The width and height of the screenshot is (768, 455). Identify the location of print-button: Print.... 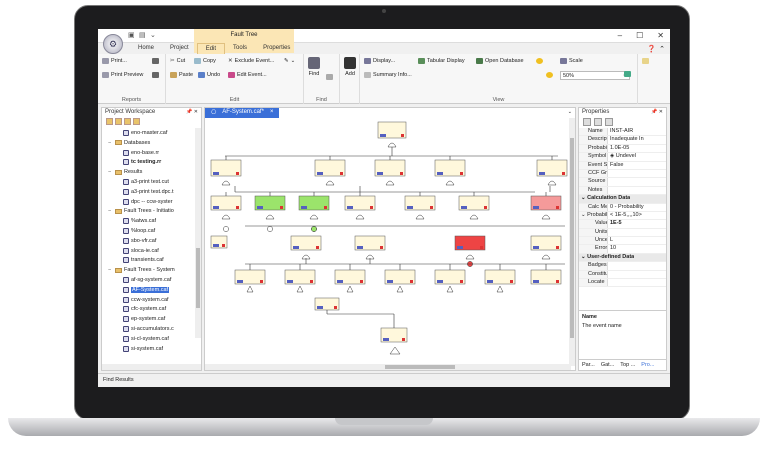
(114, 61).